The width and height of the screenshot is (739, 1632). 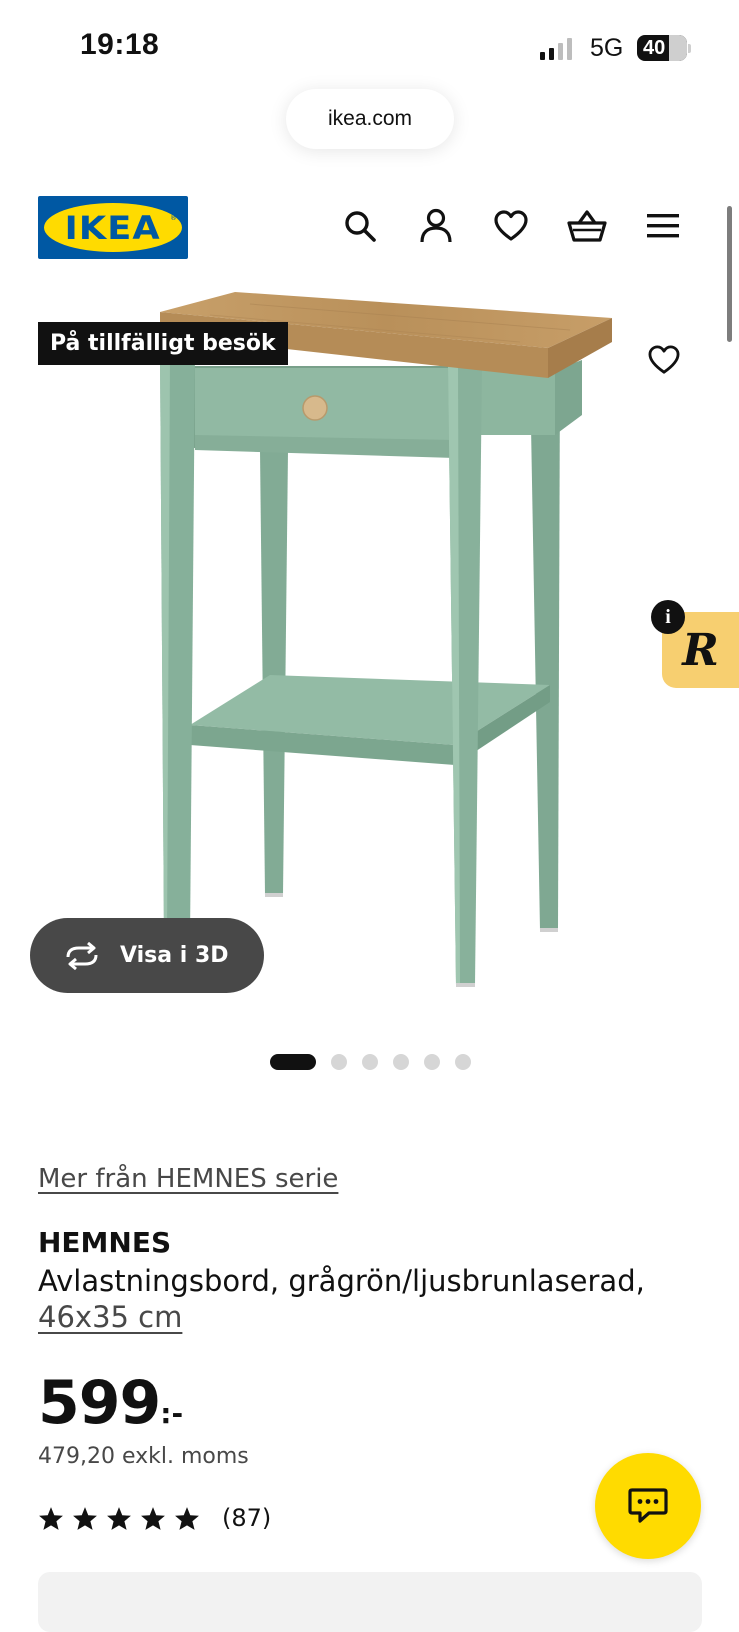 I want to click on chat-bubble-icon, so click(x=648, y=1505).